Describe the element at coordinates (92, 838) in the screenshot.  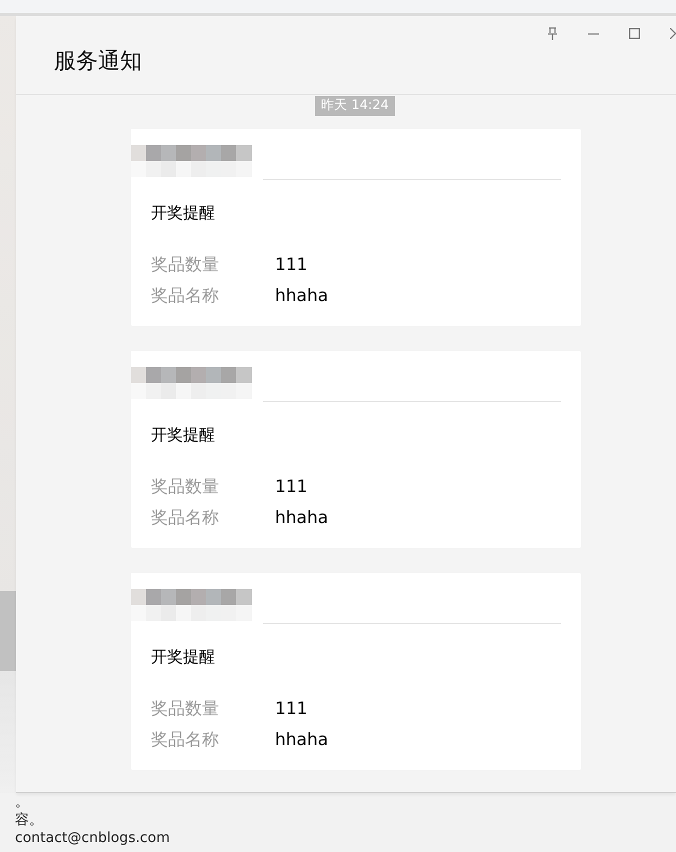
I see `background-text: contact@cnblogs.com` at that location.